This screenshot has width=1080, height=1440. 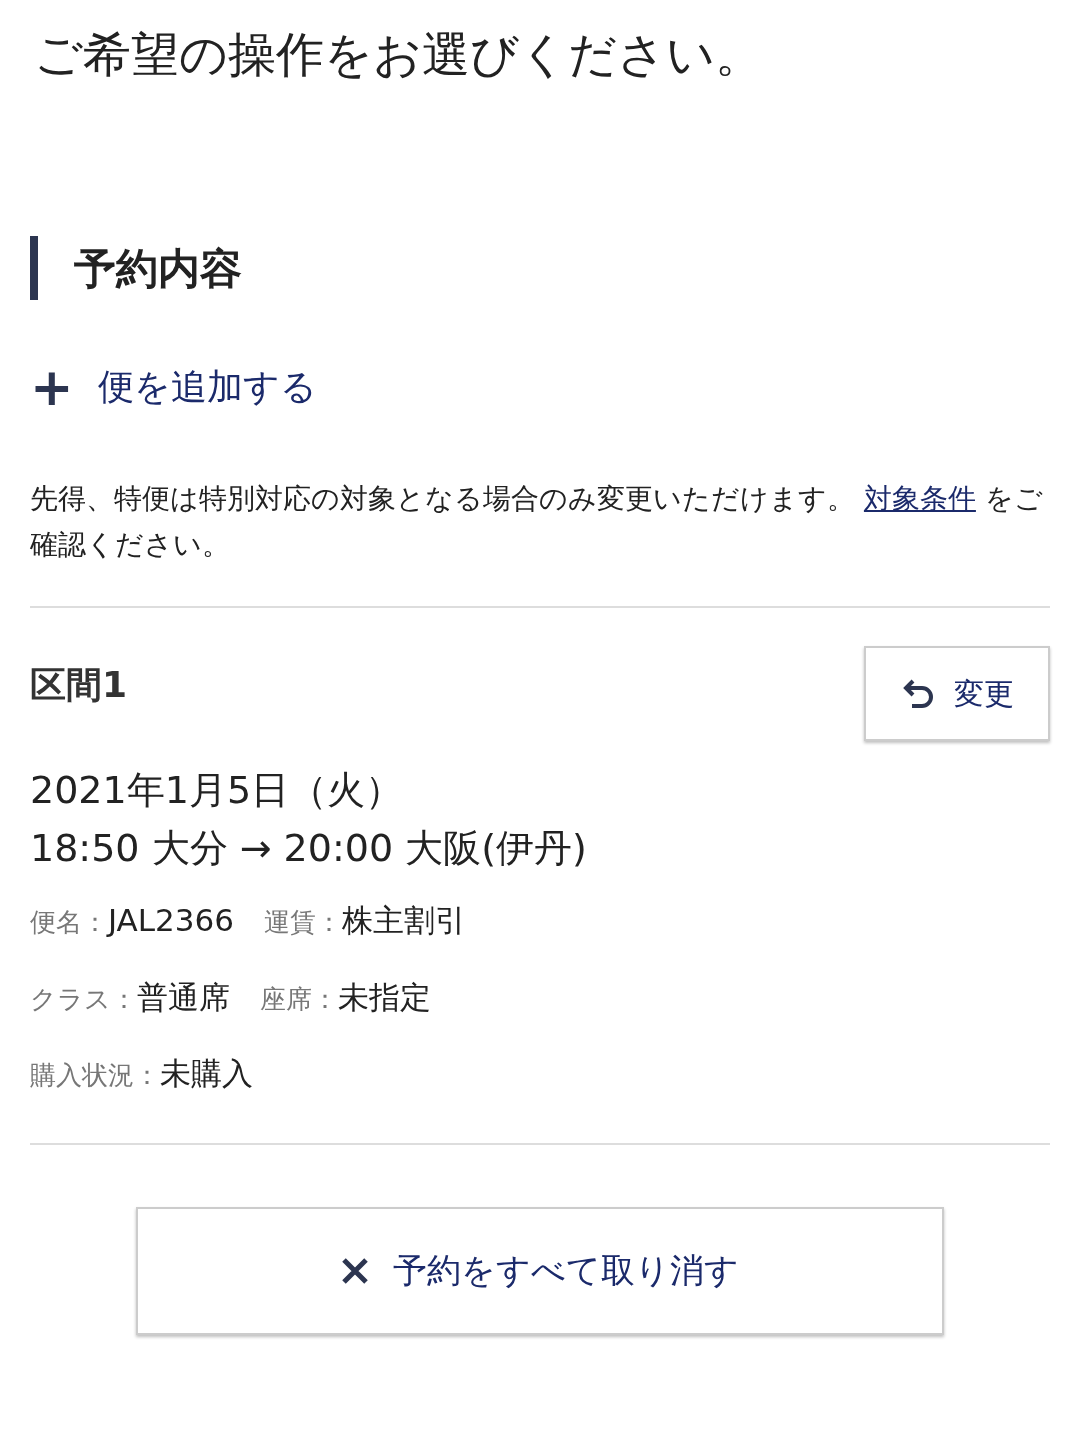 I want to click on page-title: ご希望の操作をお選びください。, so click(x=399, y=54).